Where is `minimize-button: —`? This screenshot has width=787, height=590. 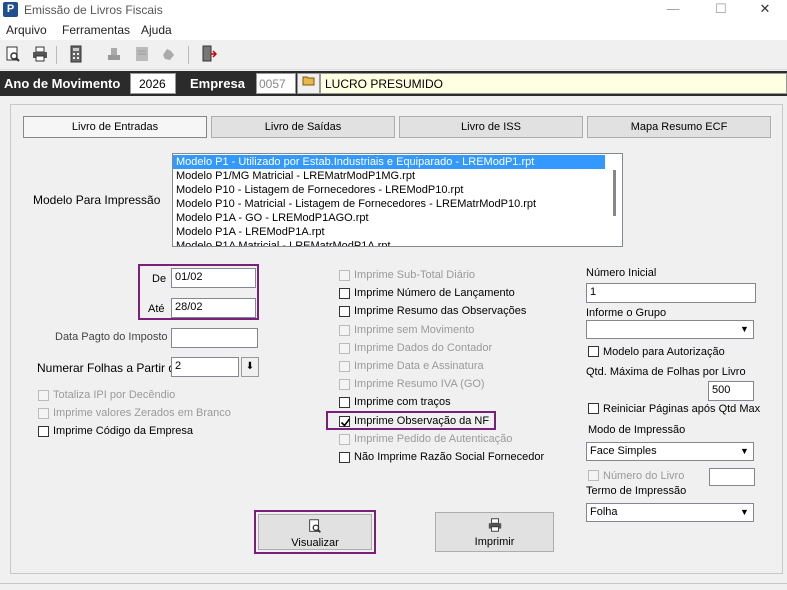
minimize-button: — is located at coordinates (673, 10).